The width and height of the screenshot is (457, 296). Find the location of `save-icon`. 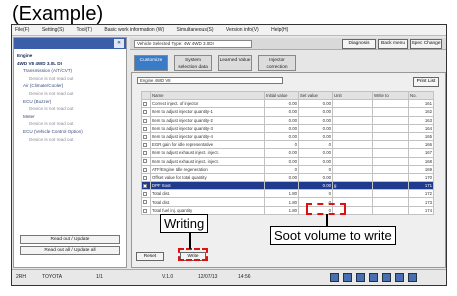

save-icon is located at coordinates (360, 277).